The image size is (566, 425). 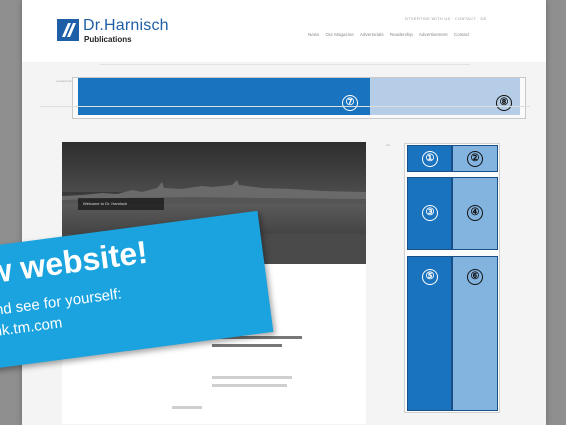 I want to click on ad-slot-3: ③, so click(x=429, y=213).